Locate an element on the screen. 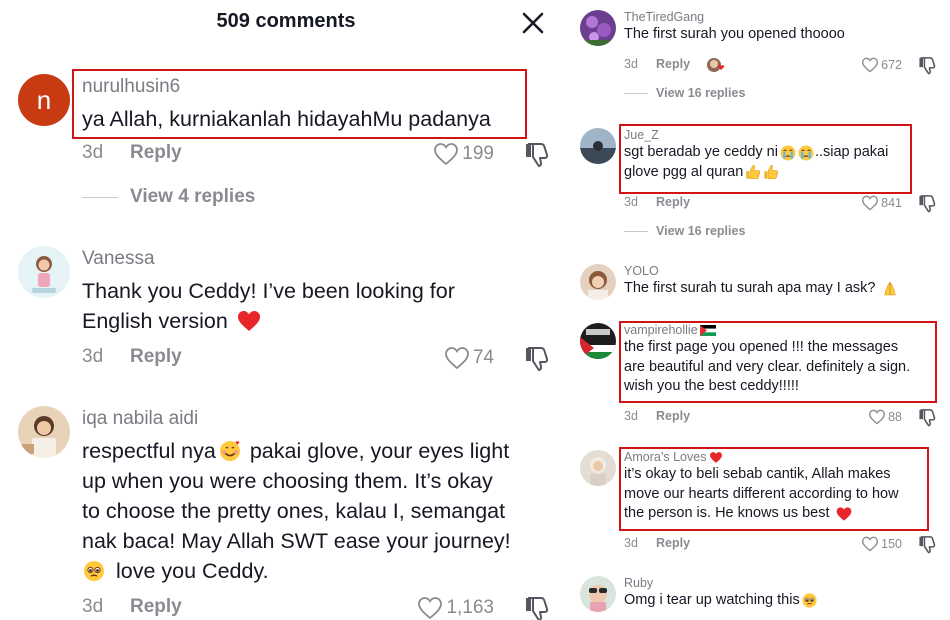  smiling-face-with-hearts-icon is located at coordinates (230, 451).